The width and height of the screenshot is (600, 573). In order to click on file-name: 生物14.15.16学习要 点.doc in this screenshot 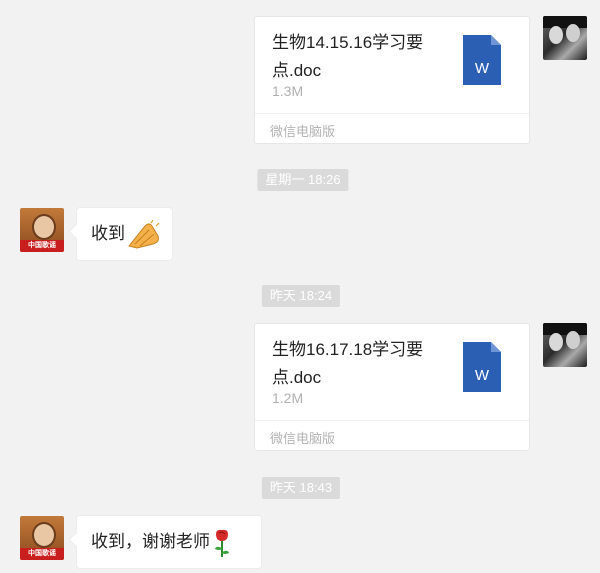, I will do `click(348, 56)`.